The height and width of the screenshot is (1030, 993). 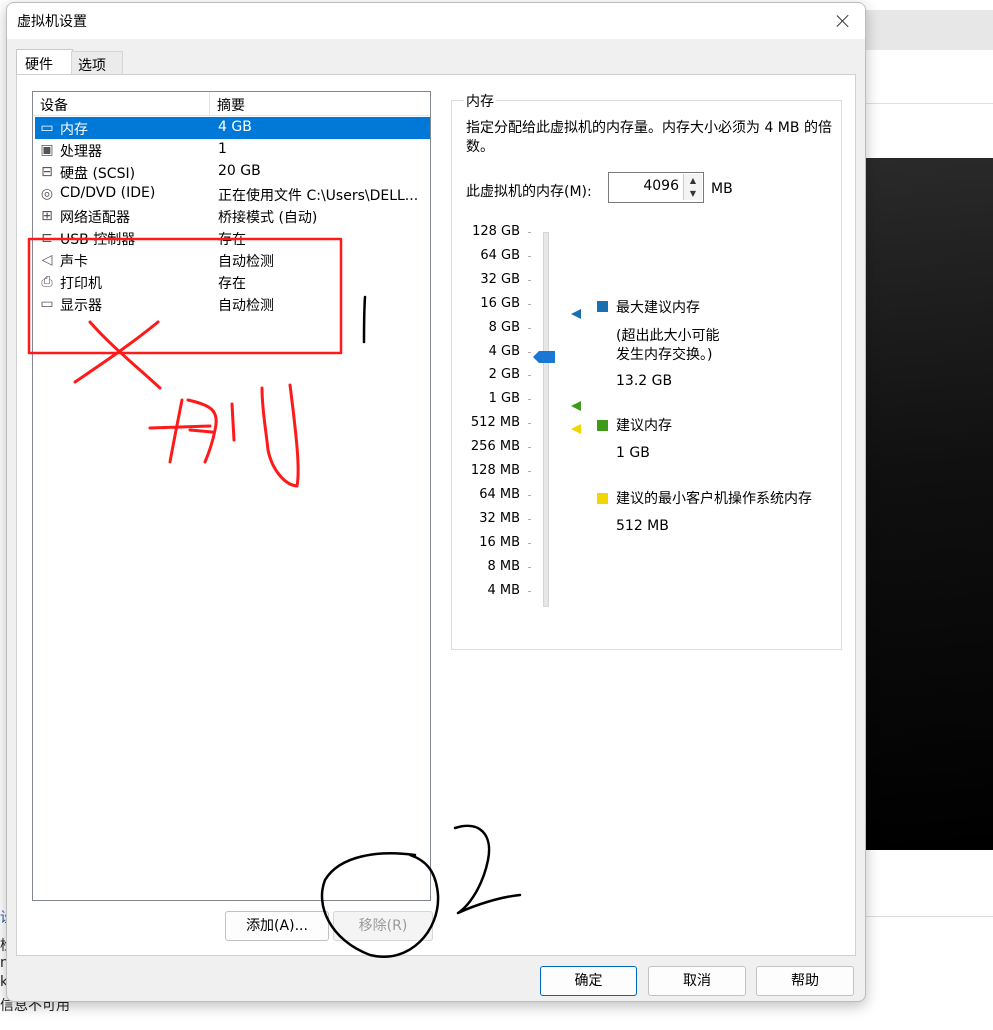 I want to click on usb-controller-icon: ⊏, so click(x=47, y=238).